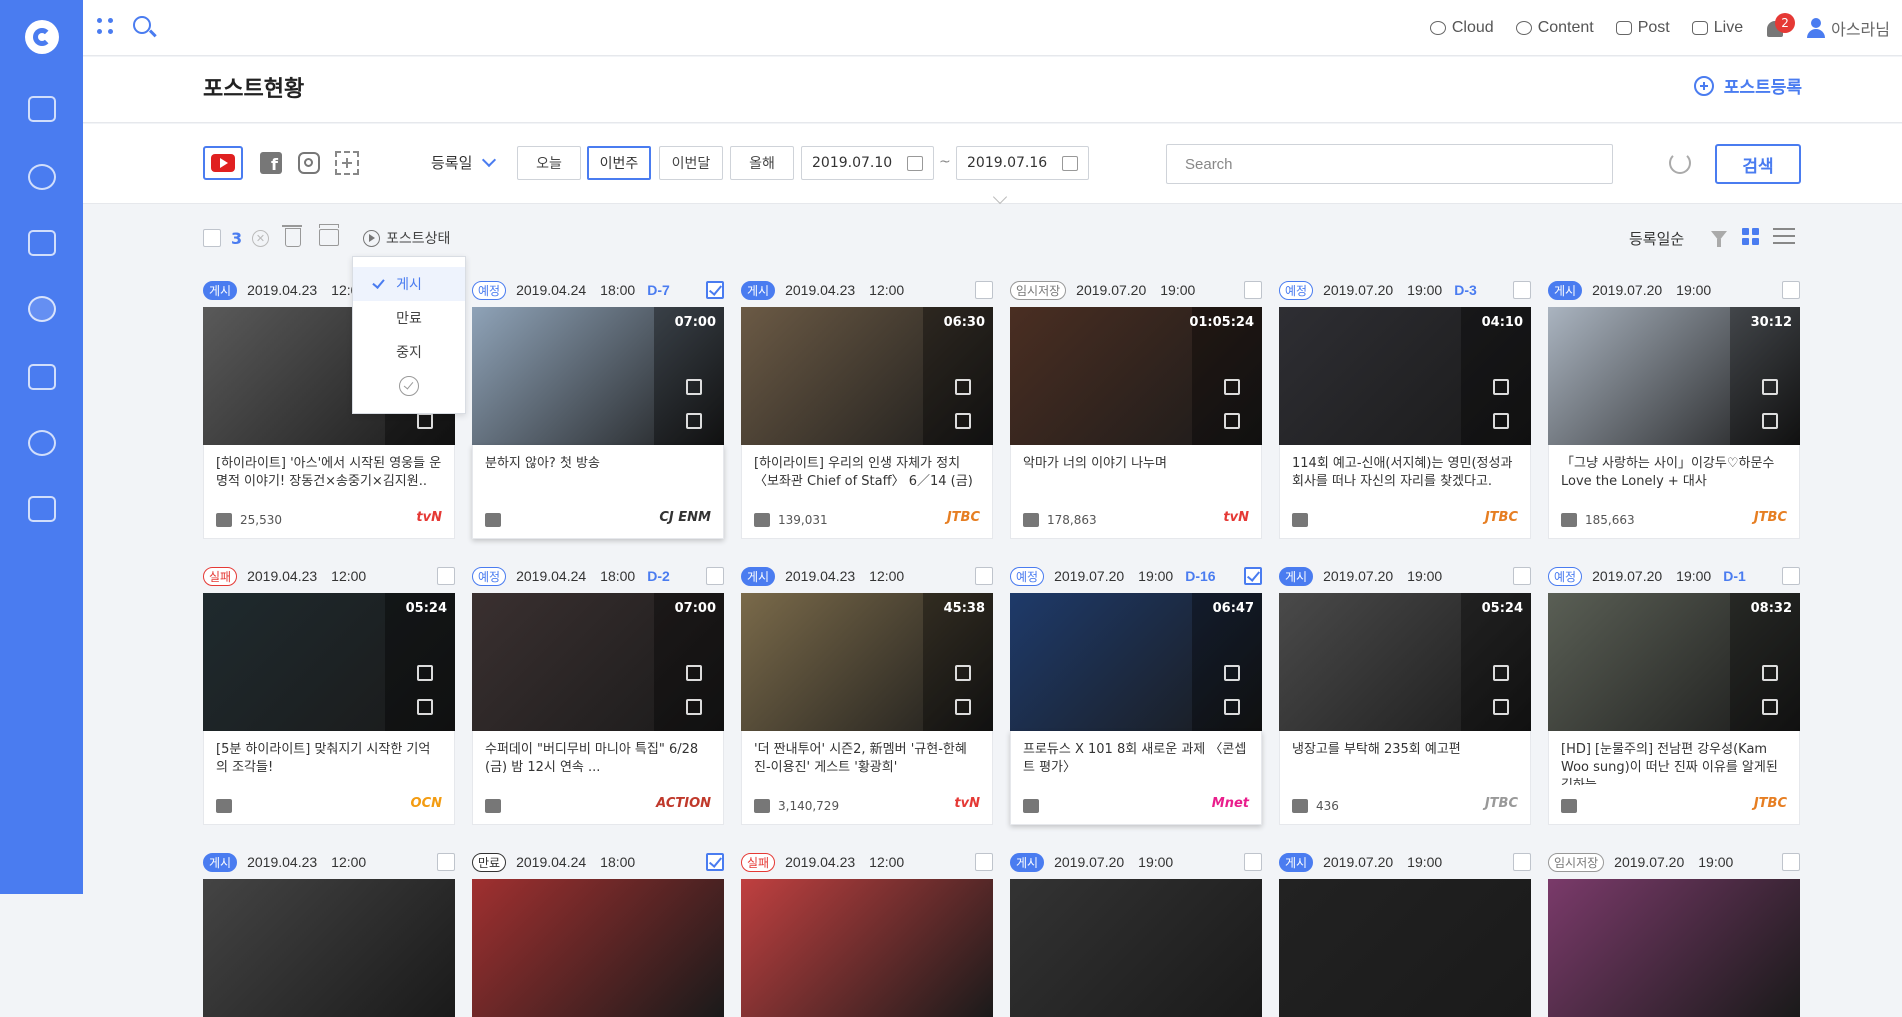  Describe the element at coordinates (867, 163) in the screenshot. I see `date-from-field: 2019.07.10` at that location.